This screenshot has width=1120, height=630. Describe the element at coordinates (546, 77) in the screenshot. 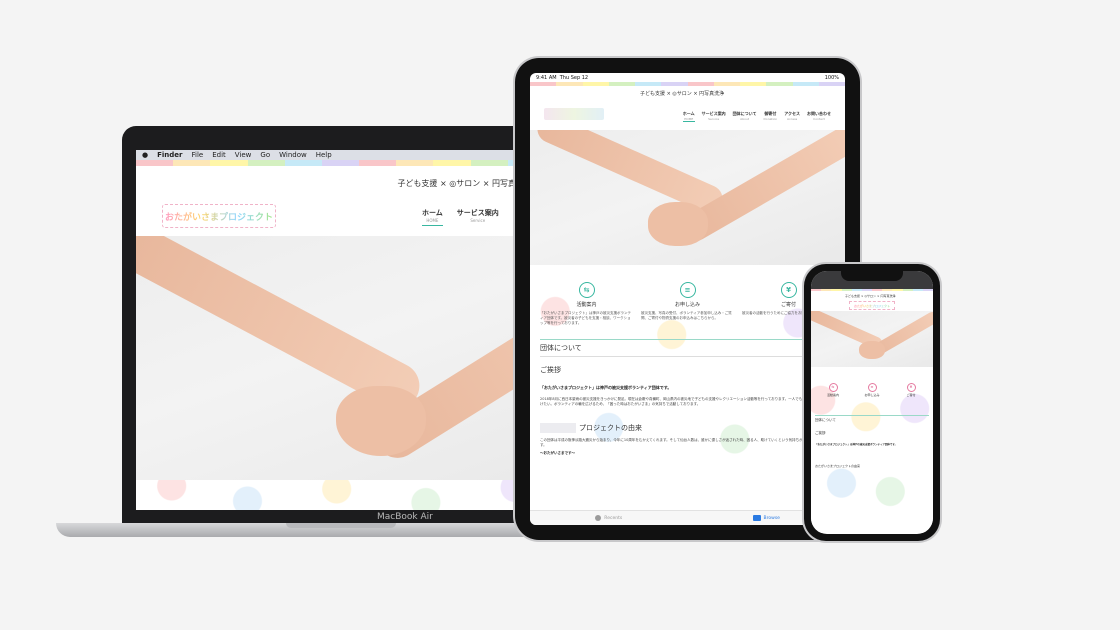

I see `status-time: 9:41 AM` at that location.